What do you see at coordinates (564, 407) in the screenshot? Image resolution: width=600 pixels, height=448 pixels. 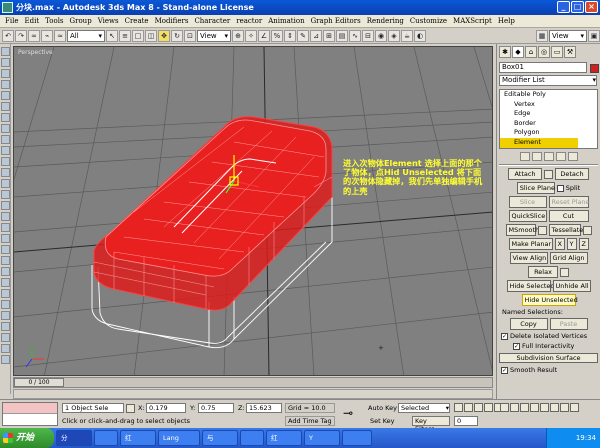 I see `orbit-icon` at bounding box center [564, 407].